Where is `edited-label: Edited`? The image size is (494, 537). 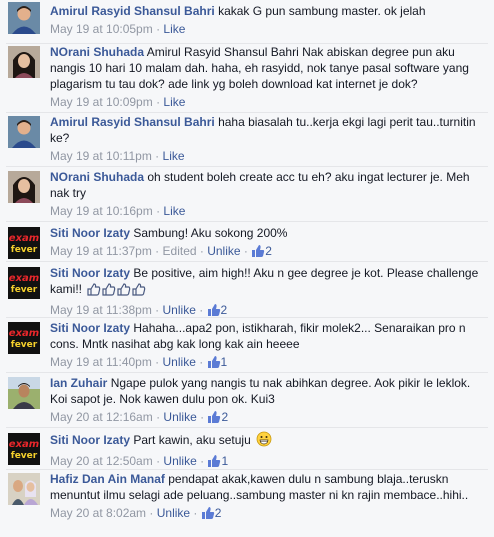 edited-label: Edited is located at coordinates (180, 251).